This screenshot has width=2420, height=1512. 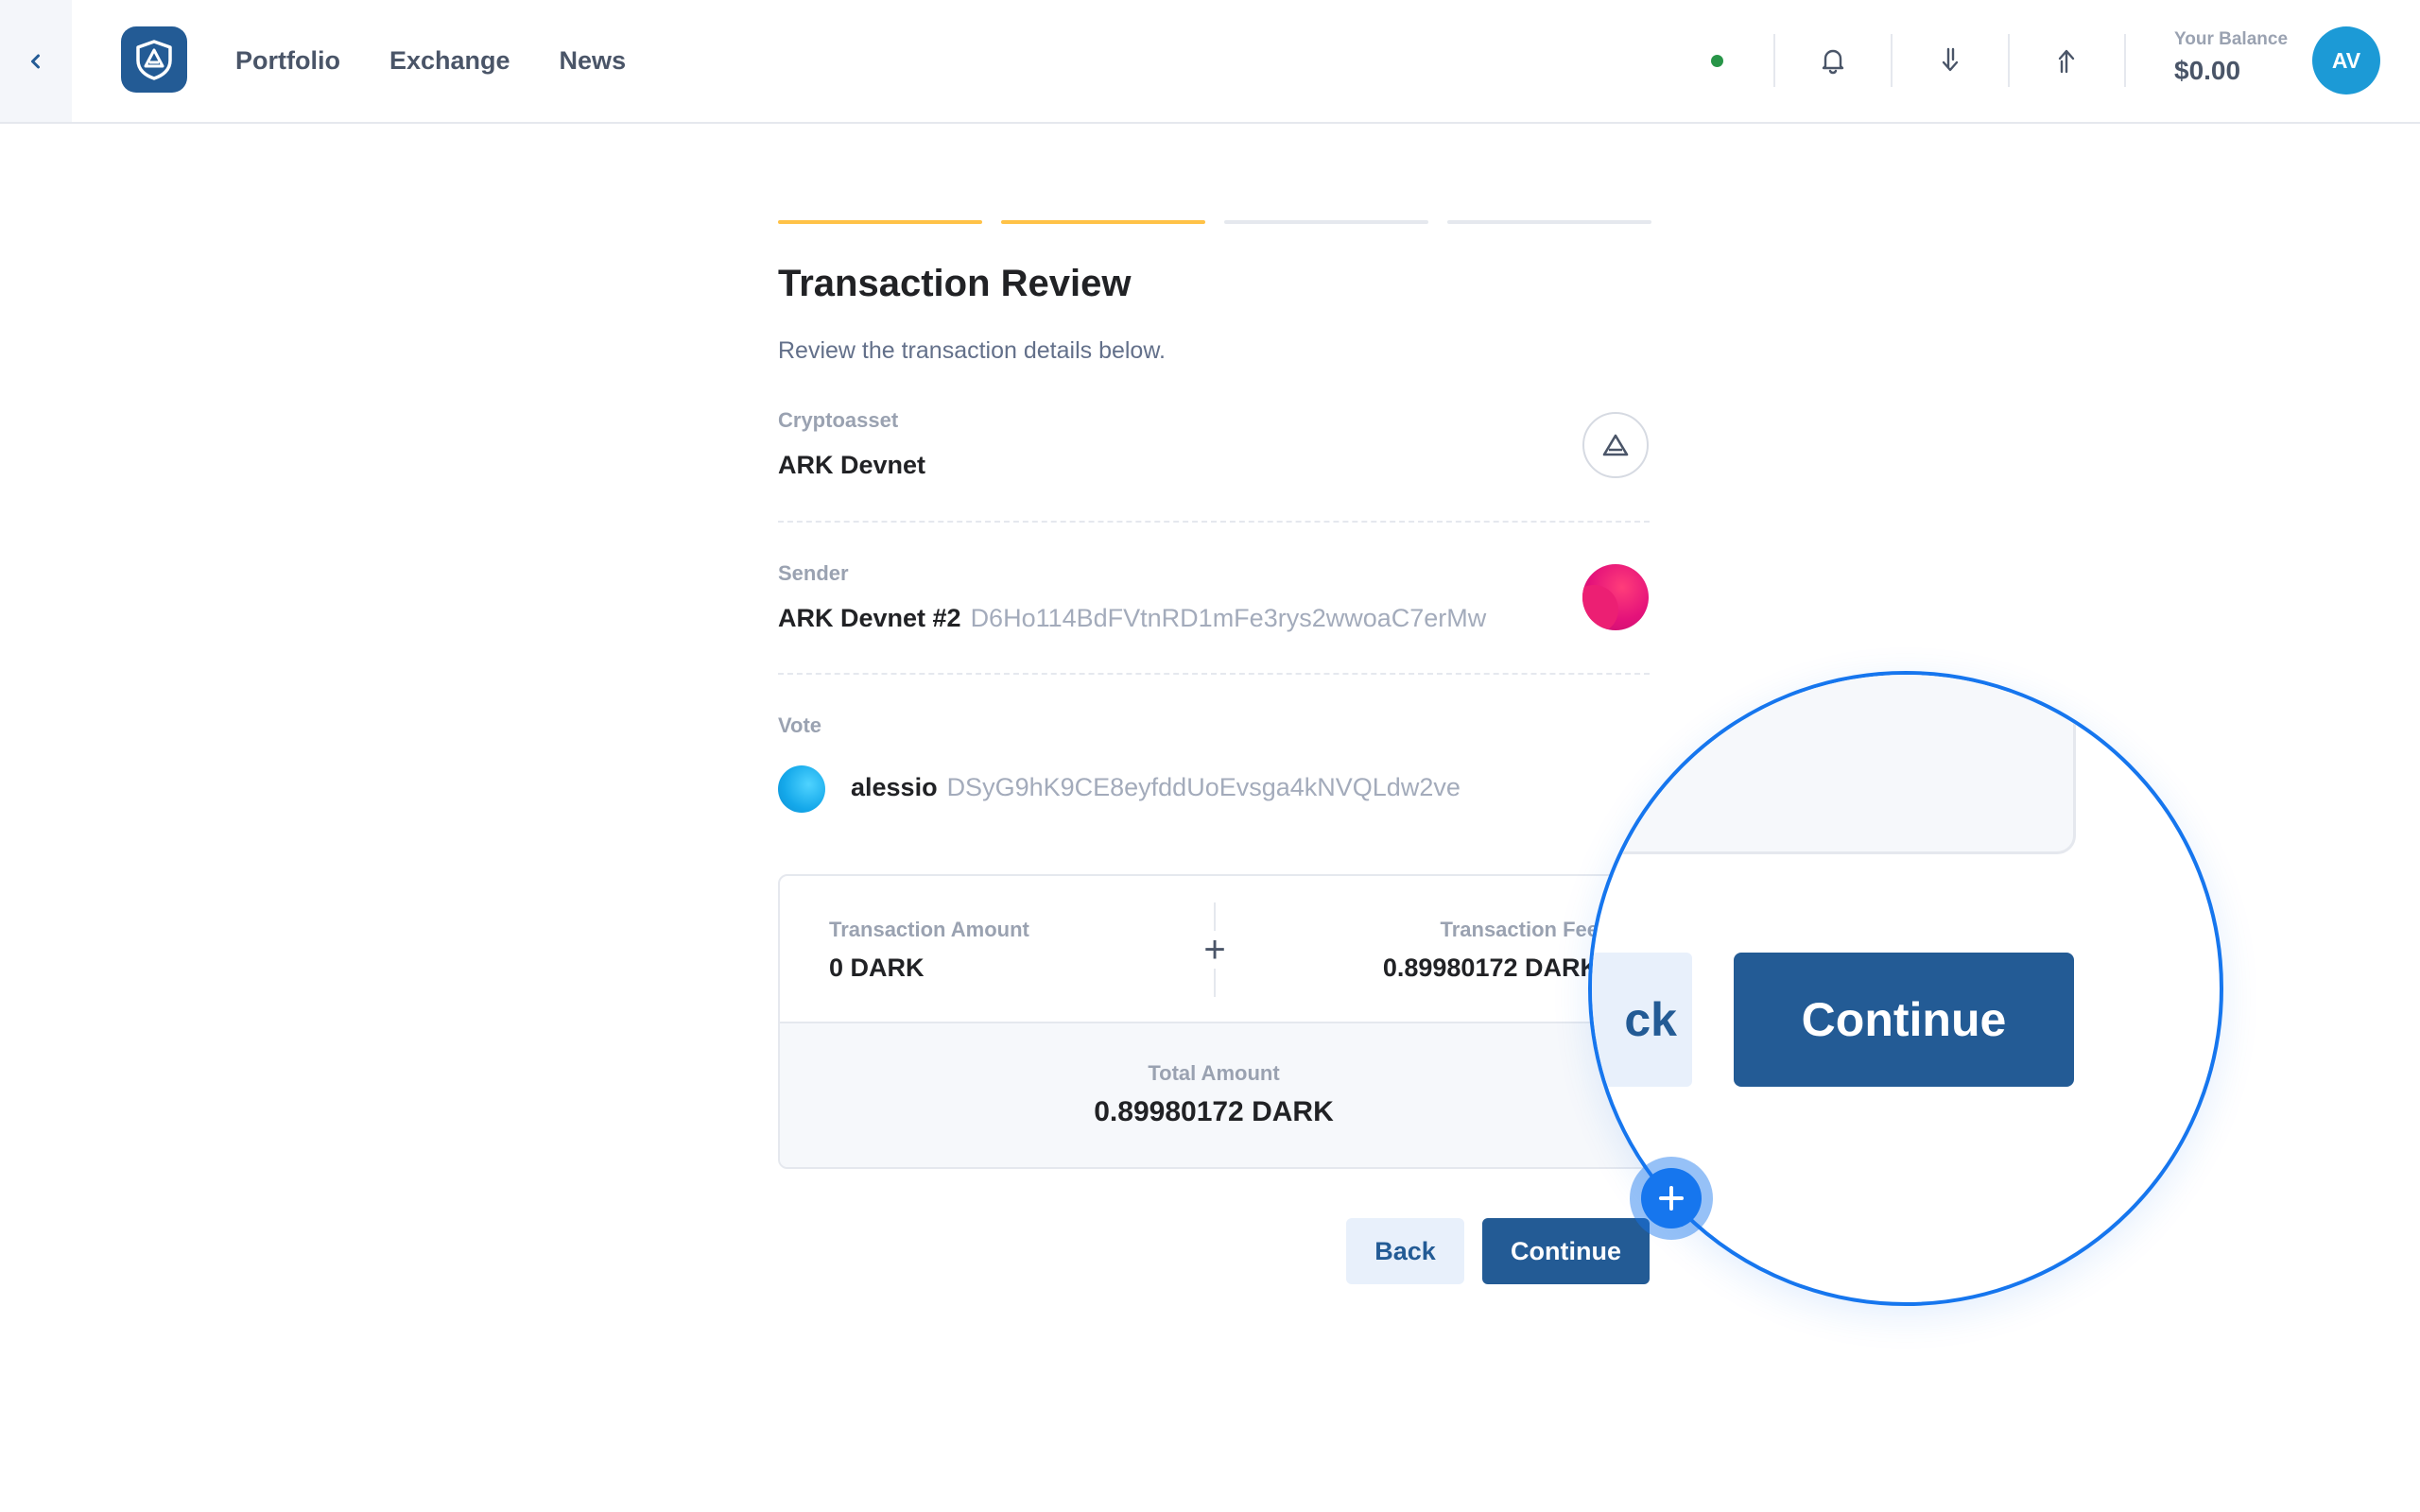 What do you see at coordinates (929, 929) in the screenshot?
I see `amount-label: Transaction Amount` at bounding box center [929, 929].